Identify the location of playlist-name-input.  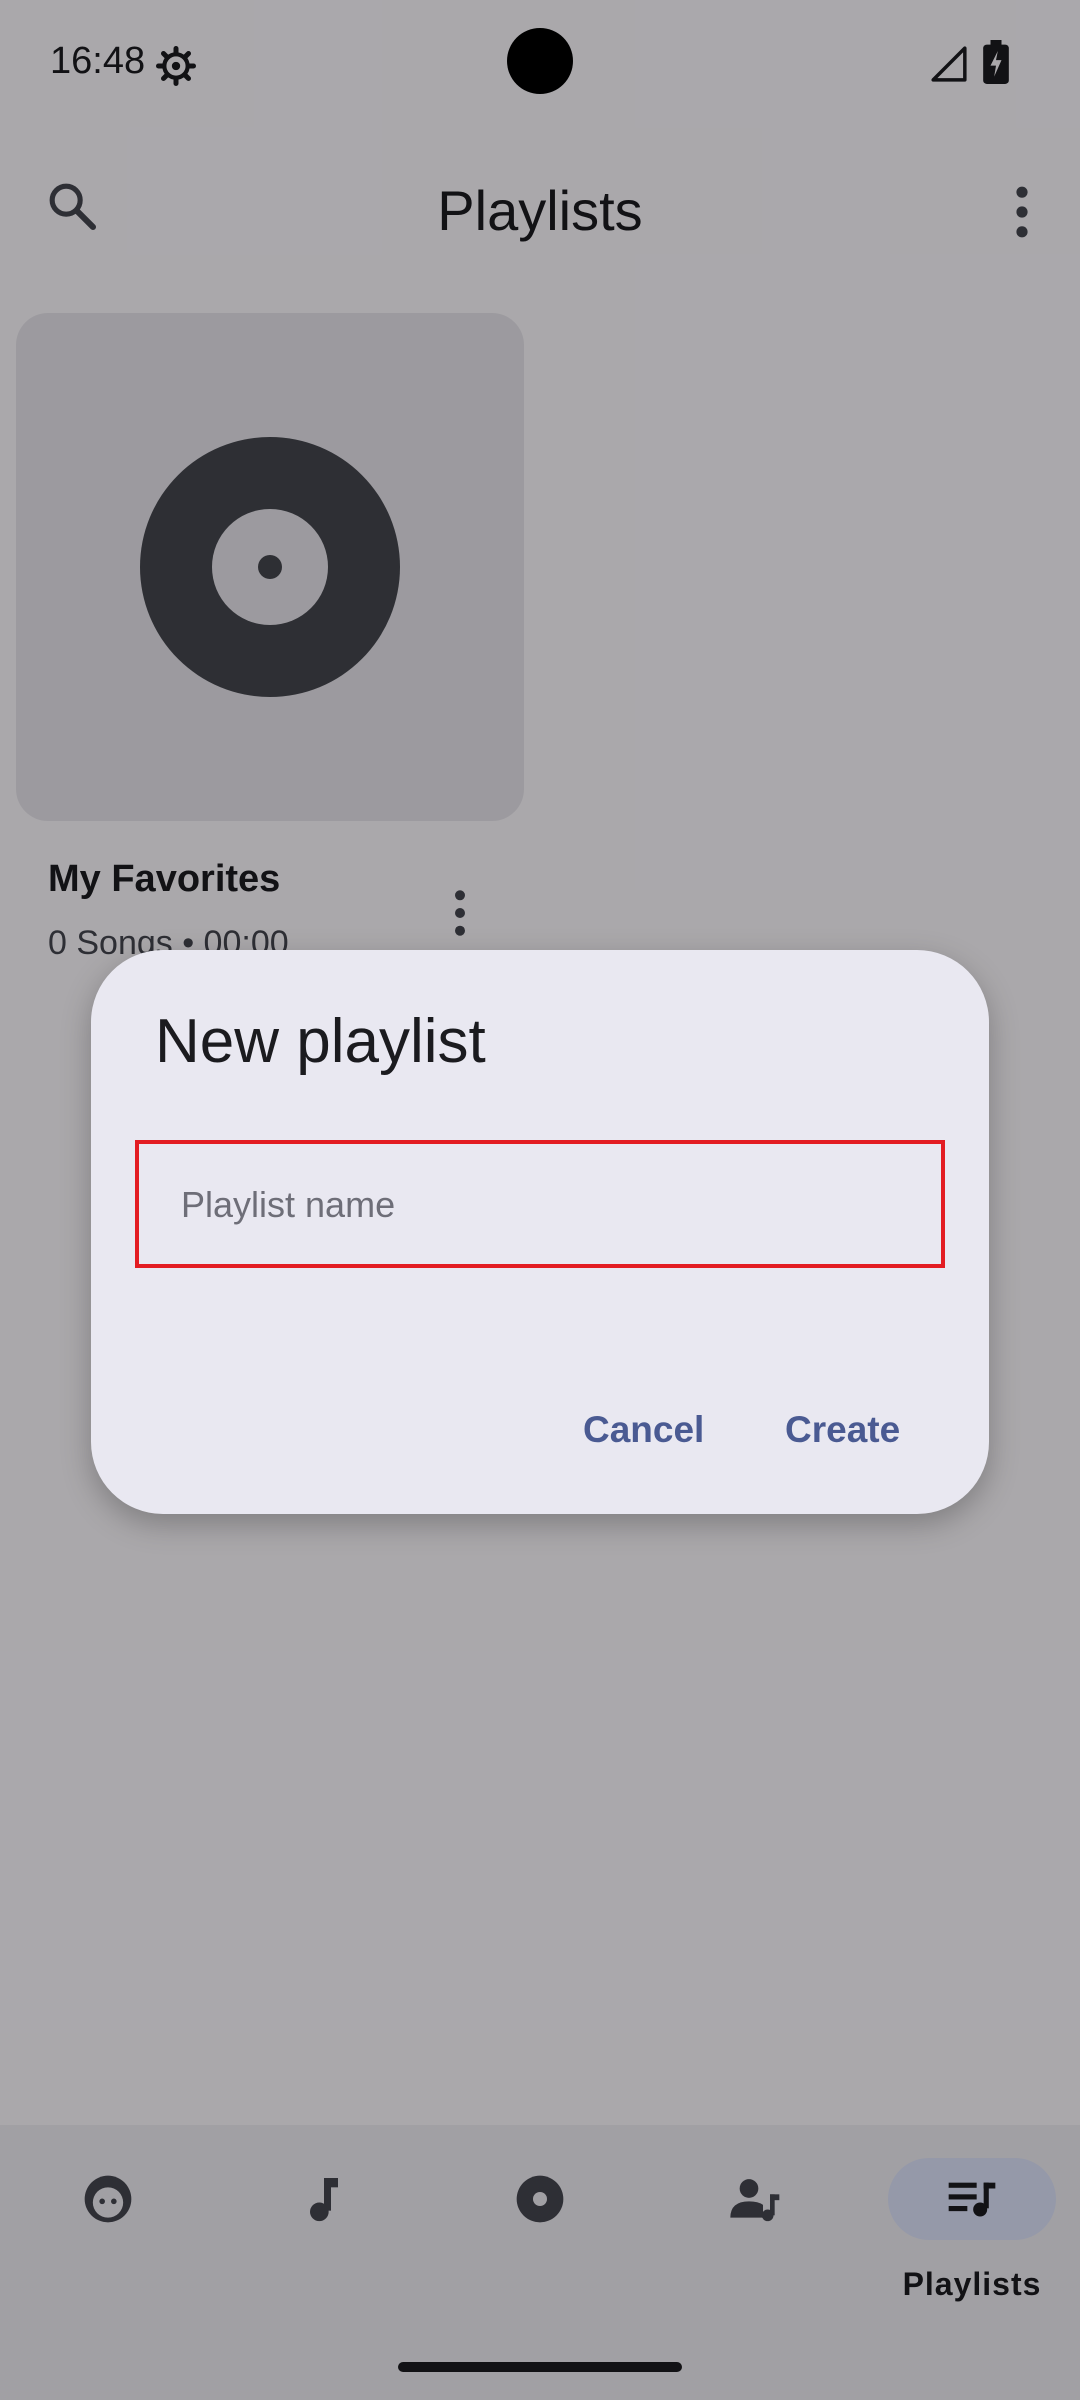
(541, 1205).